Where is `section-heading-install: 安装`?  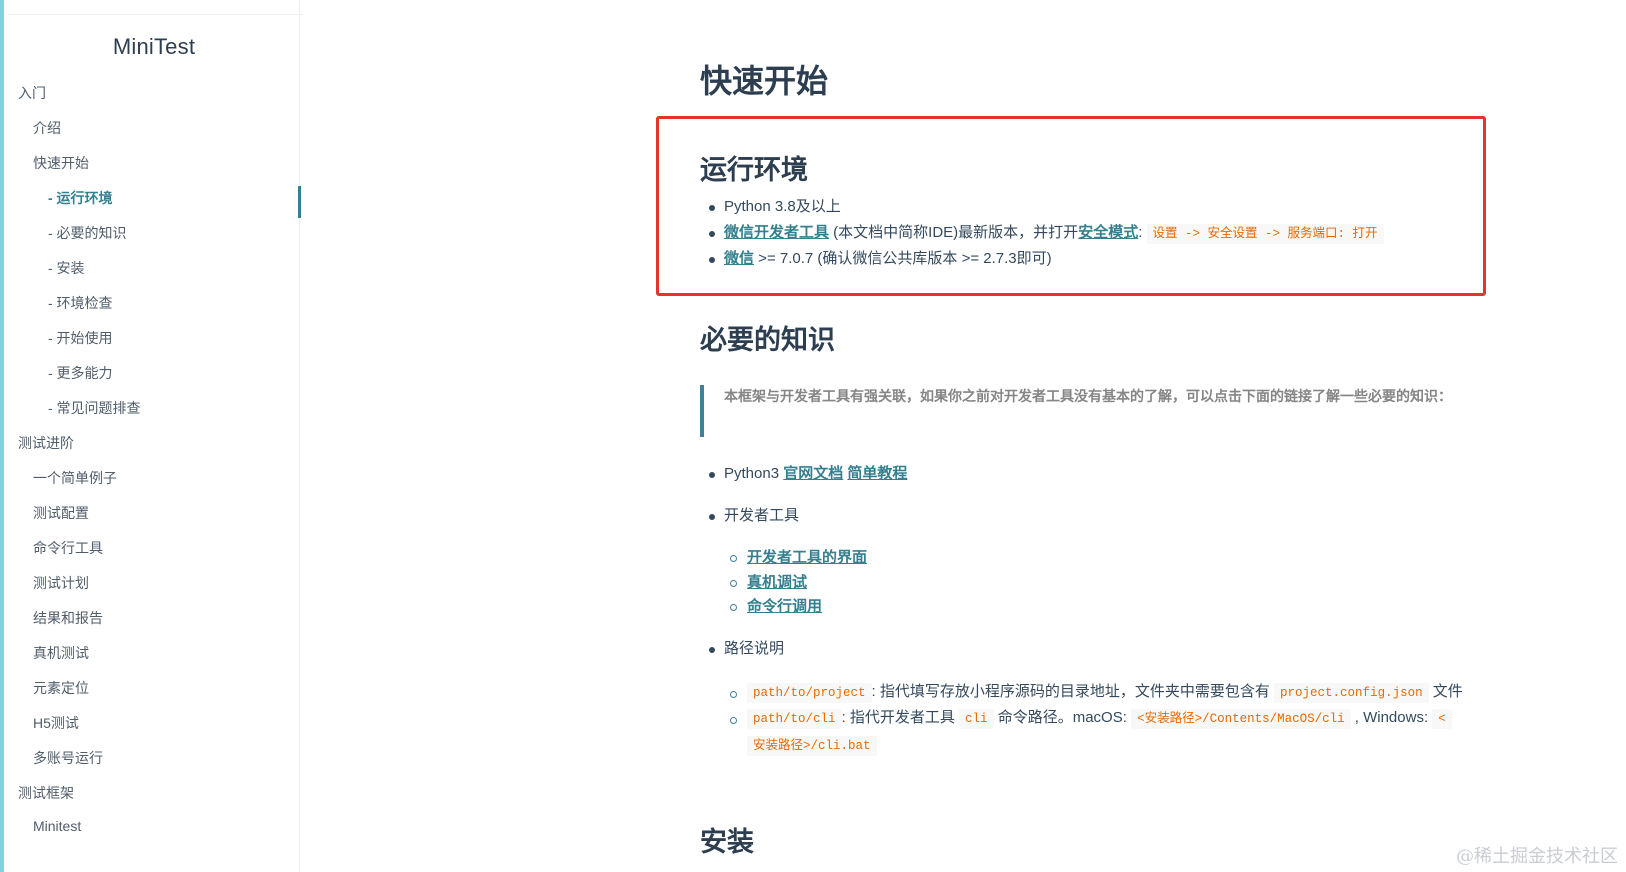
section-heading-install: 安装 is located at coordinates (727, 842).